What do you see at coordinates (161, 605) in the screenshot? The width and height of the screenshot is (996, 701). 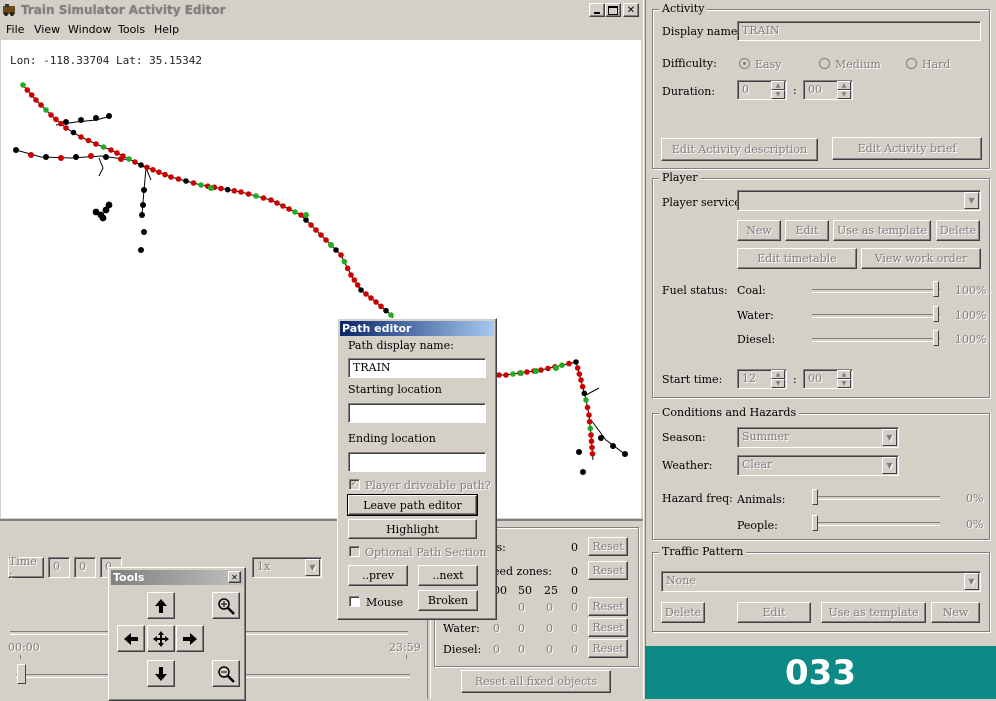 I see `pan-up-button` at bounding box center [161, 605].